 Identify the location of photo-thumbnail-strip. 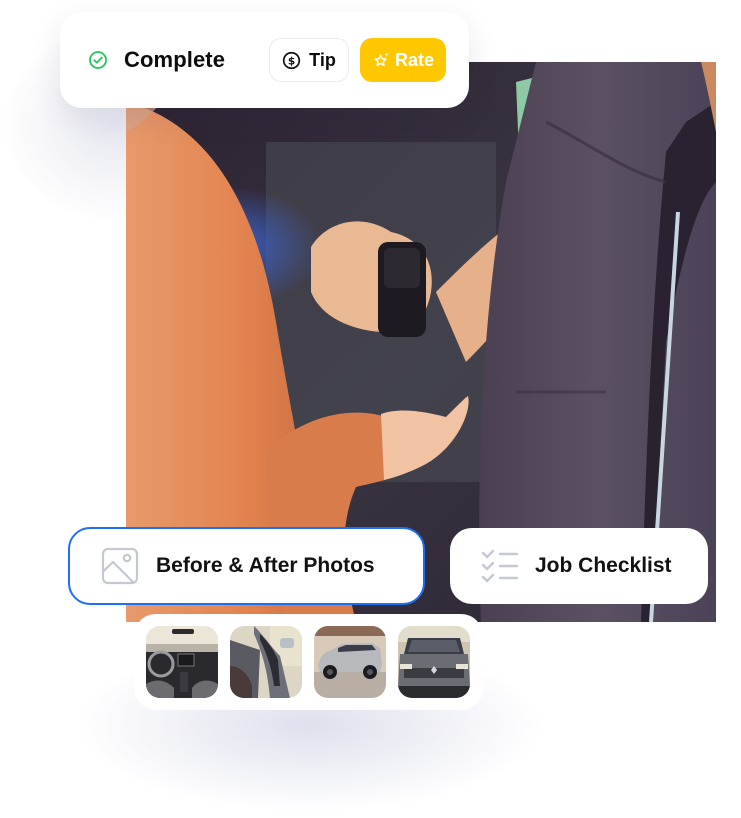
(308, 662).